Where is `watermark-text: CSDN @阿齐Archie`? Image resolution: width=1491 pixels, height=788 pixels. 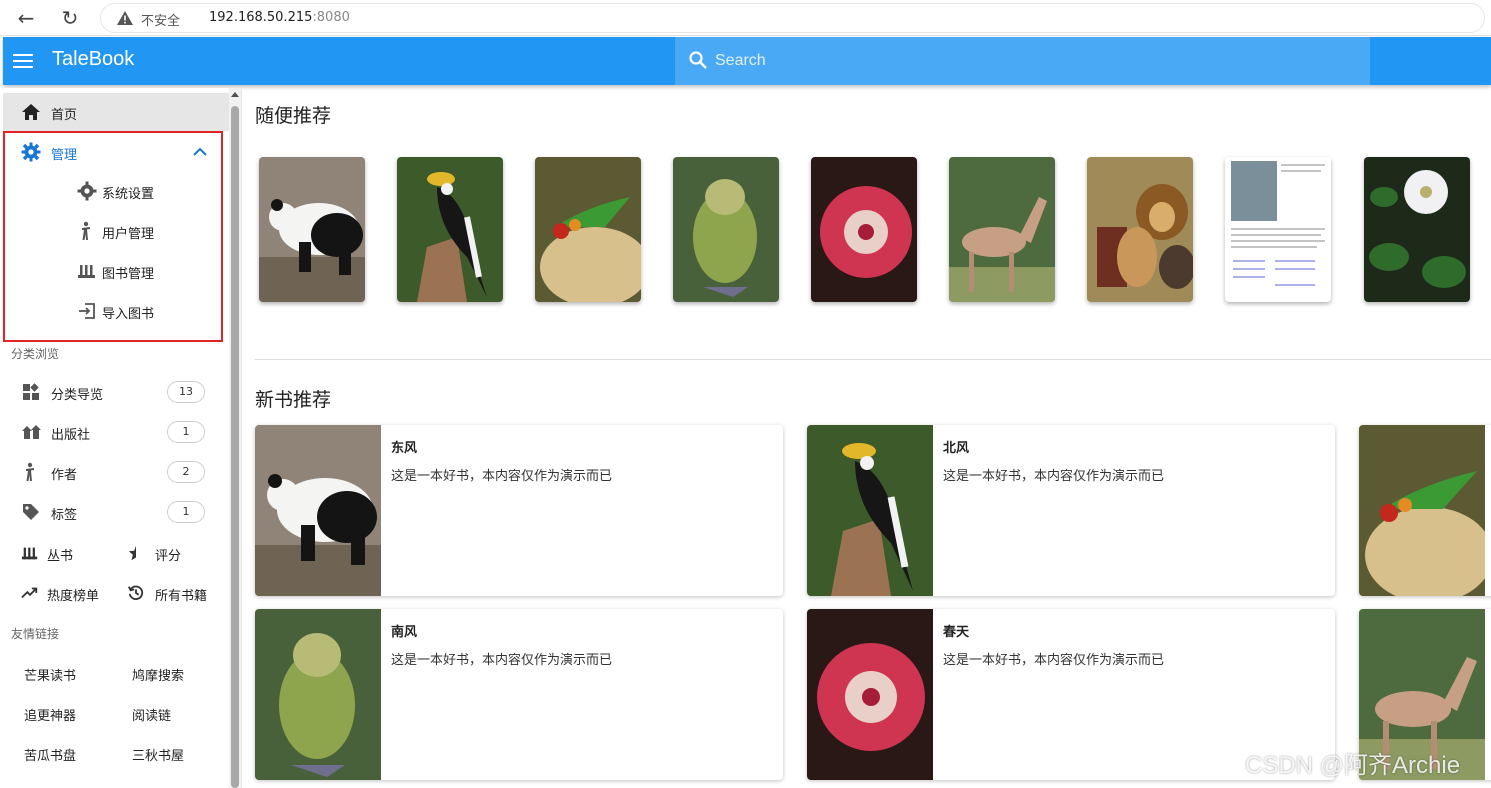 watermark-text: CSDN @阿齐Archie is located at coordinates (1353, 765).